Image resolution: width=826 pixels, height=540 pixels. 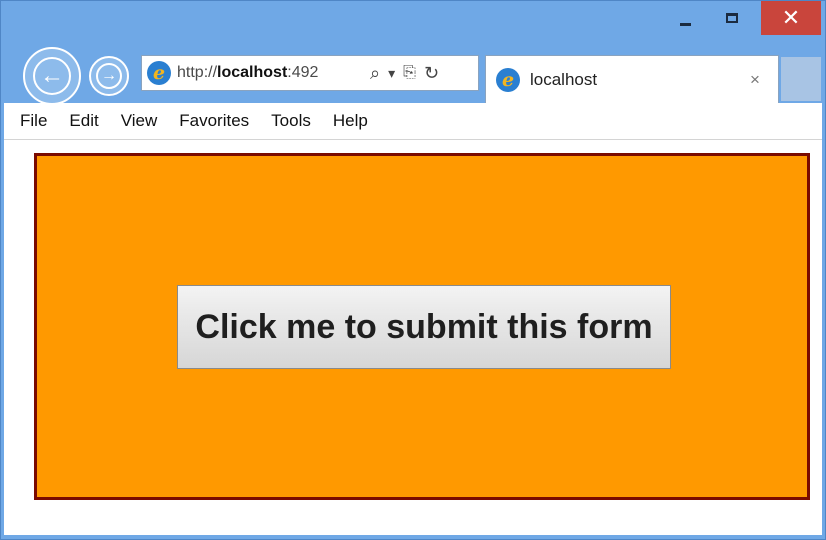 I want to click on address-bar: e http://localhost:492 ⌕ ▾ ⎘ ↻, so click(x=310, y=73).